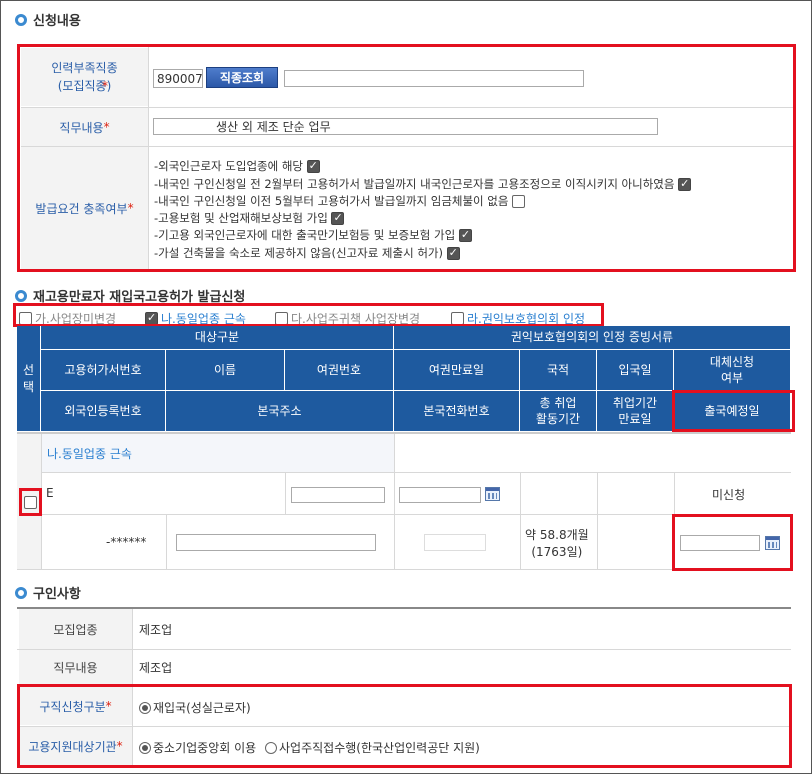  I want to click on row-select-checkbox, so click(30, 502).